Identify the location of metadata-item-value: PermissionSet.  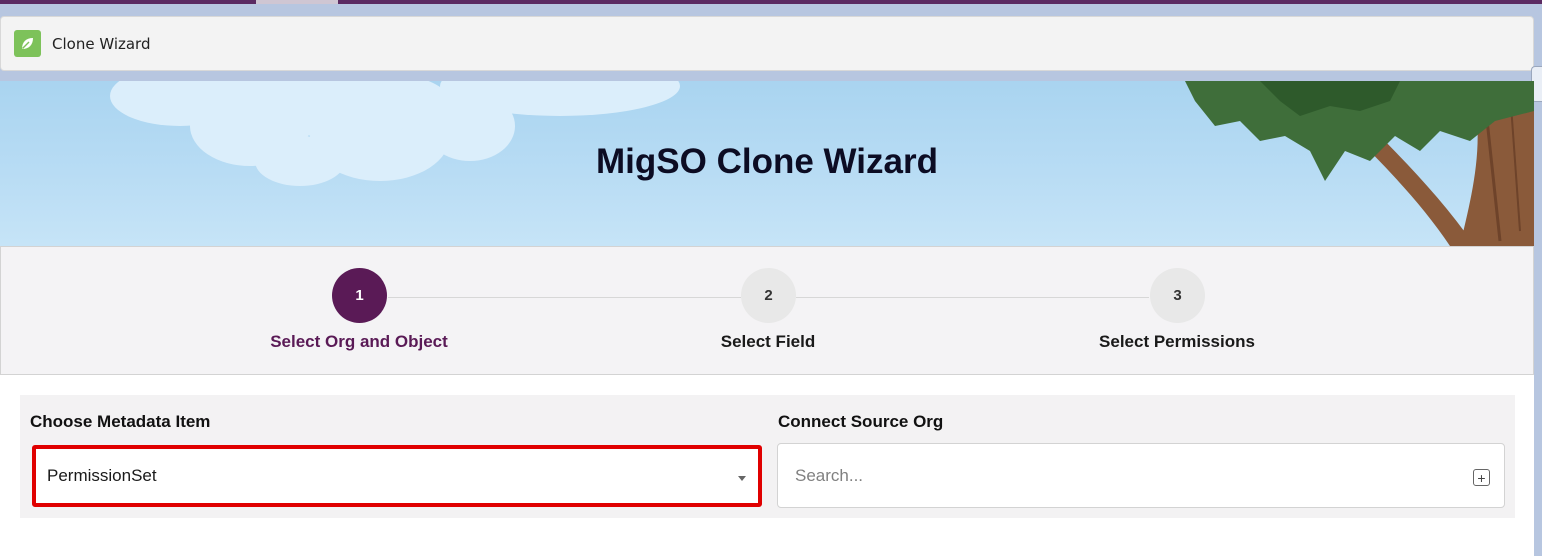
(102, 475).